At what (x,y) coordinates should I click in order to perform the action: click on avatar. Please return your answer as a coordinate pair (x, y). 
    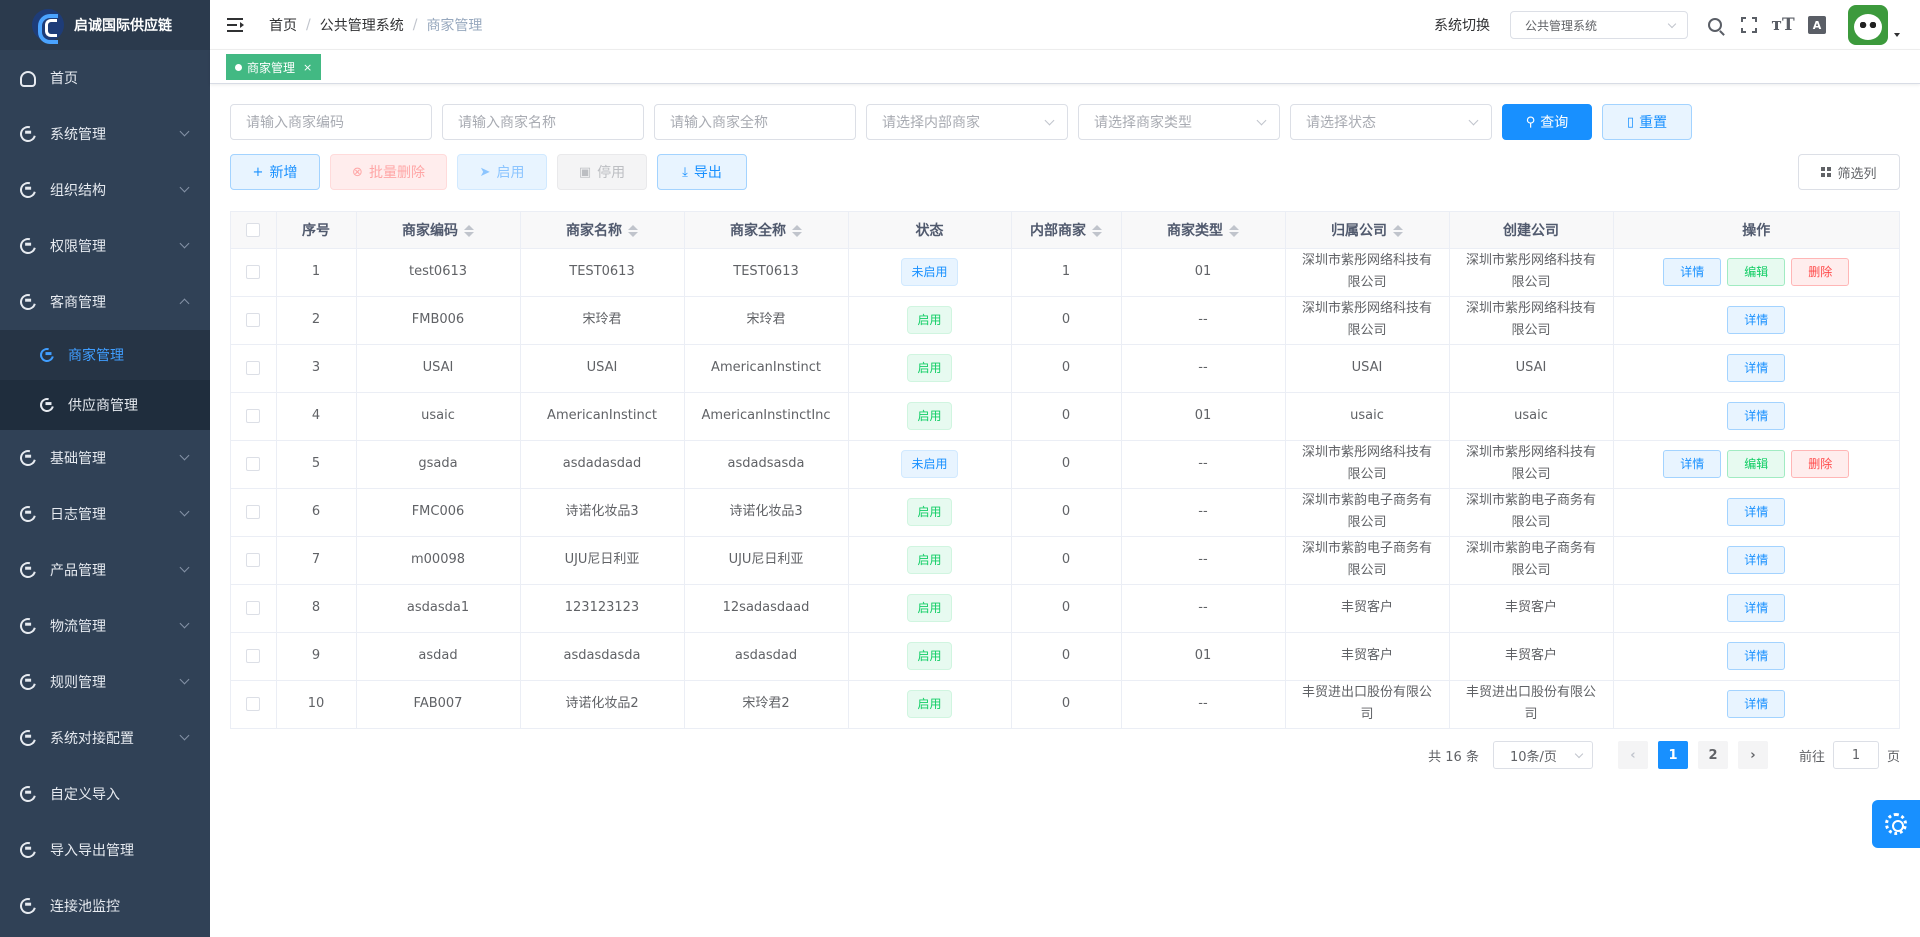
    Looking at the image, I should click on (1868, 25).